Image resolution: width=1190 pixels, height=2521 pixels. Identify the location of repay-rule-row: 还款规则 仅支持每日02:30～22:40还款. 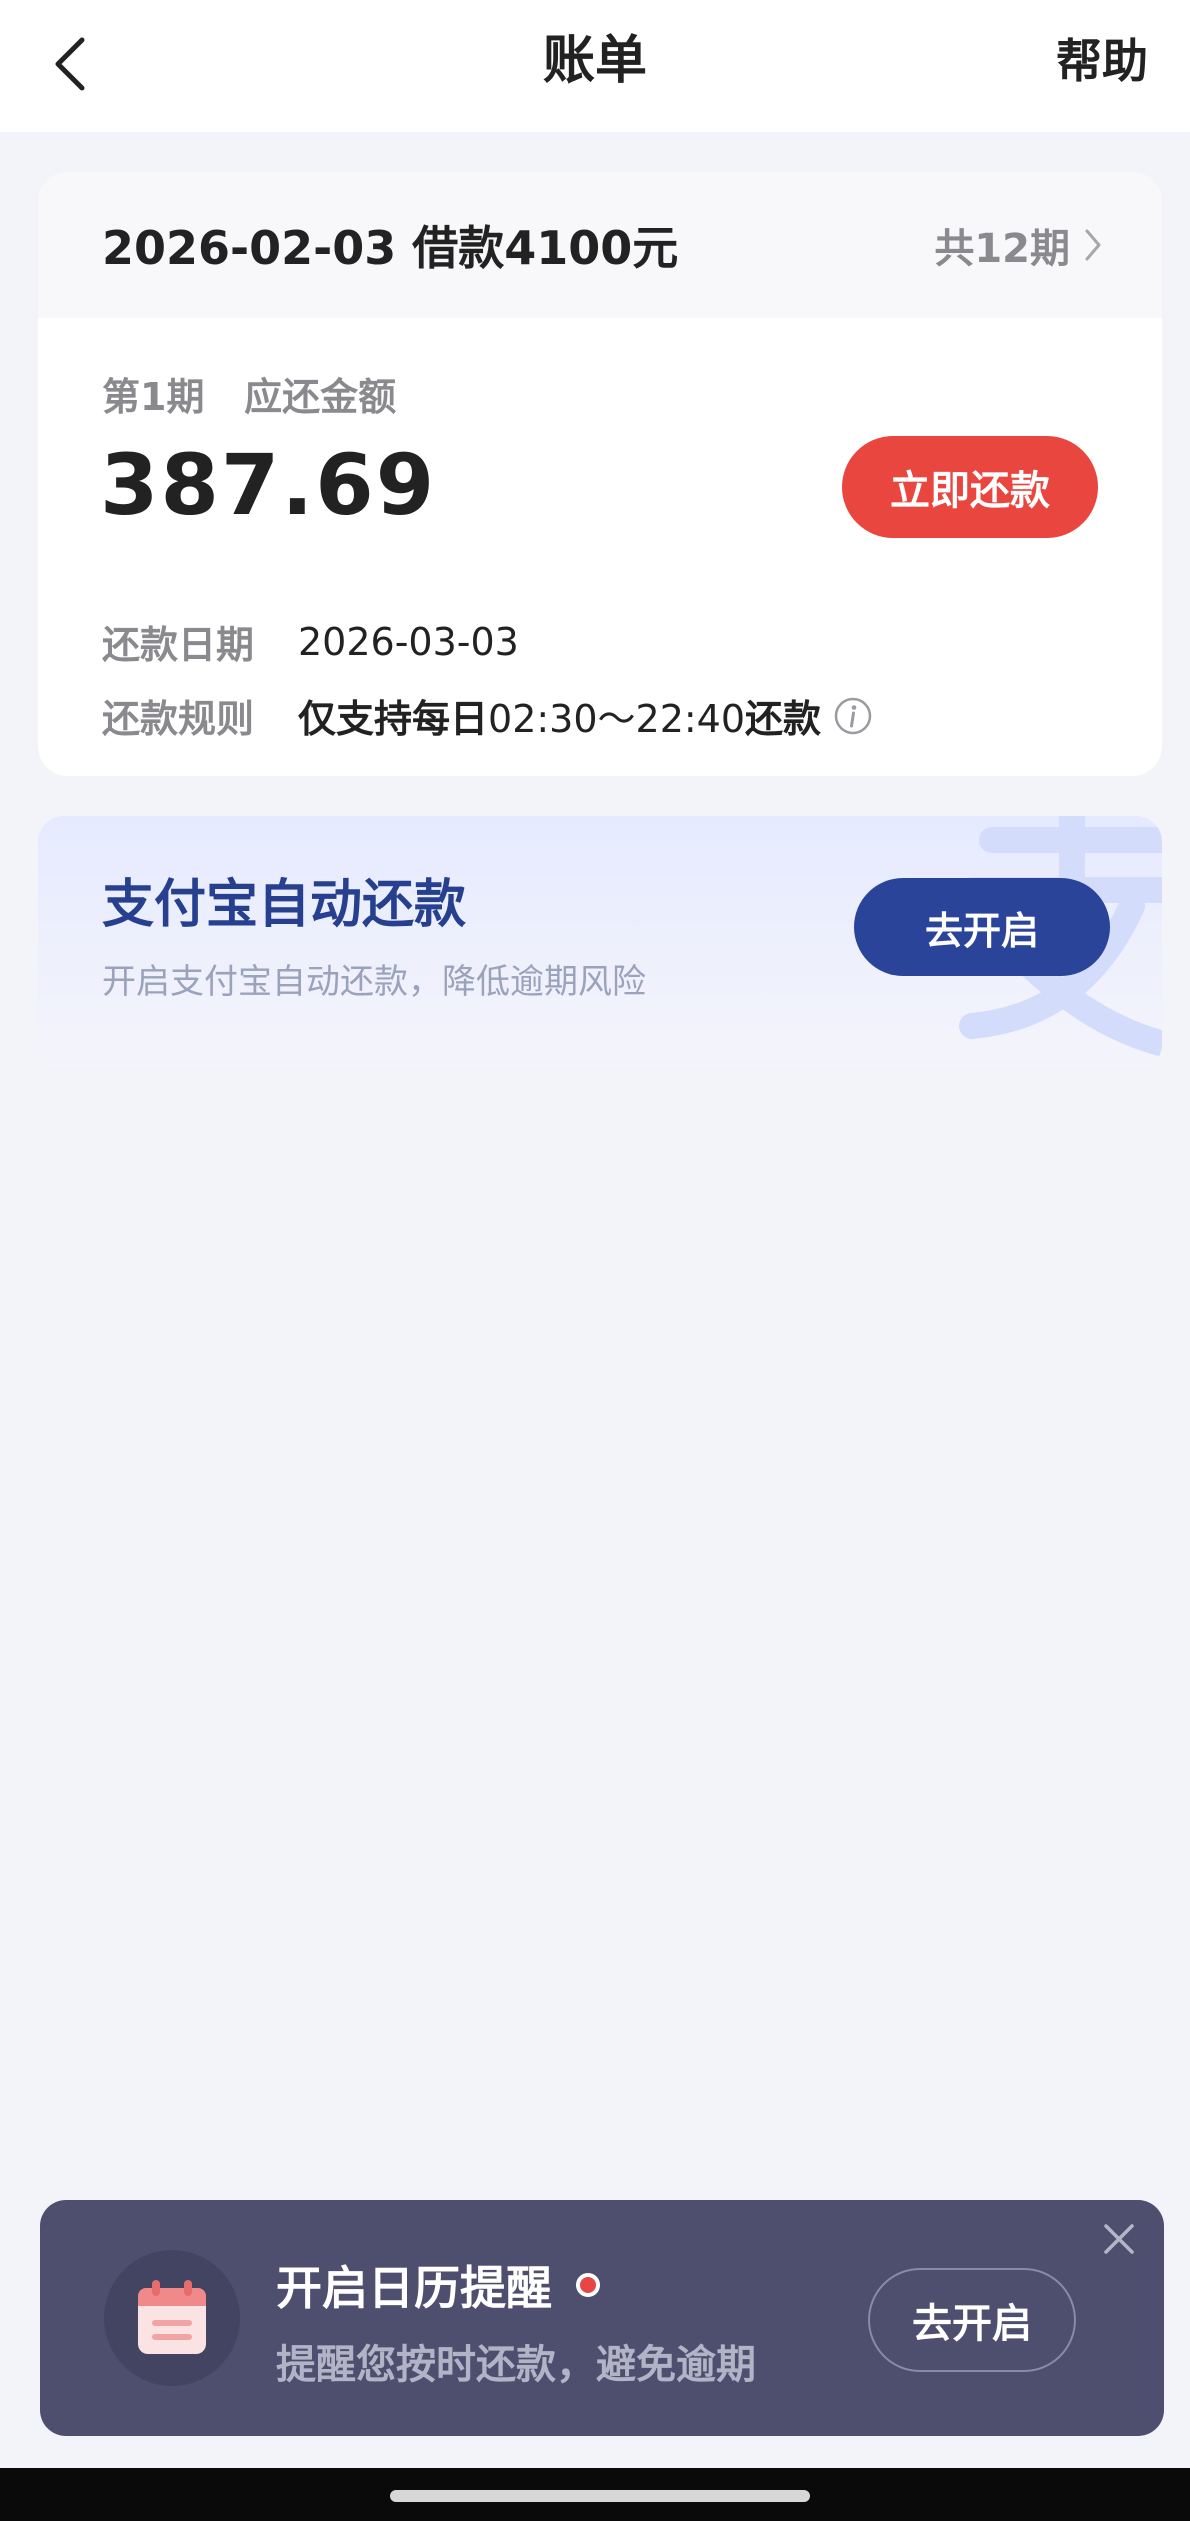
(487, 715).